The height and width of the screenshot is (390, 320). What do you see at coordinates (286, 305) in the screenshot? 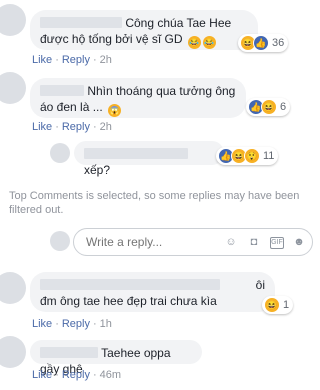
I see `reaction-count: 1` at bounding box center [286, 305].